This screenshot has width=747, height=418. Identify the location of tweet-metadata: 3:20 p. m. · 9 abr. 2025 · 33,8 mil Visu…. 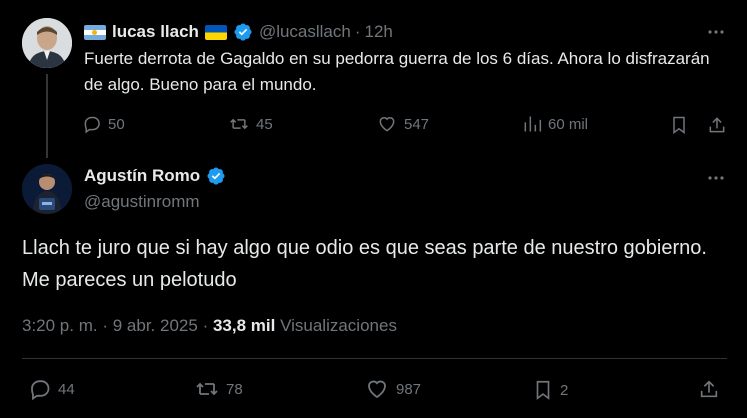
(209, 326).